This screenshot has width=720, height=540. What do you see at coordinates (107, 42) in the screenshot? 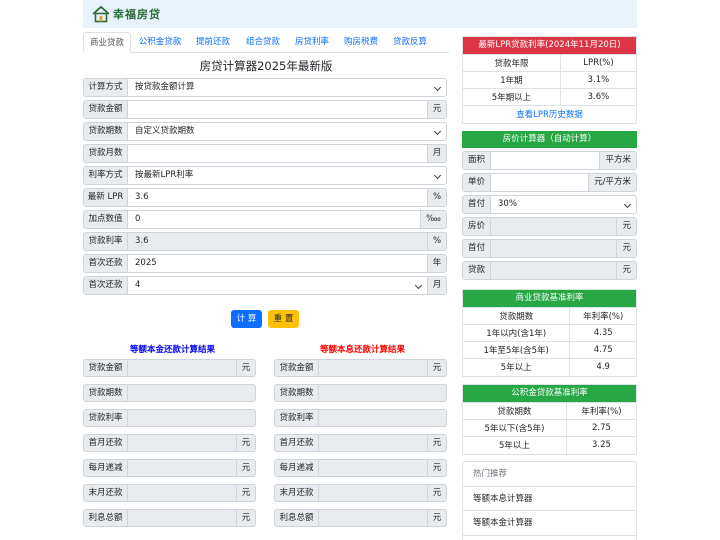
I see `tab-commercial-loan: 商业贷款` at bounding box center [107, 42].